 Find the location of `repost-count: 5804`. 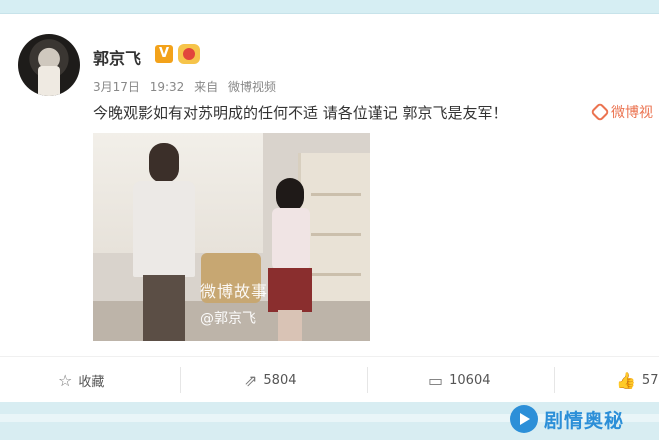

repost-count: 5804 is located at coordinates (280, 380).